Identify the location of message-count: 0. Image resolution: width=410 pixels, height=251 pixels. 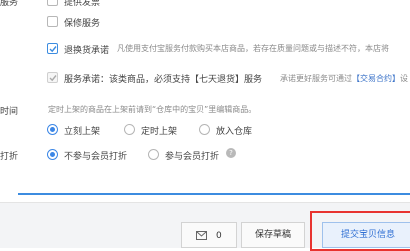
(219, 236).